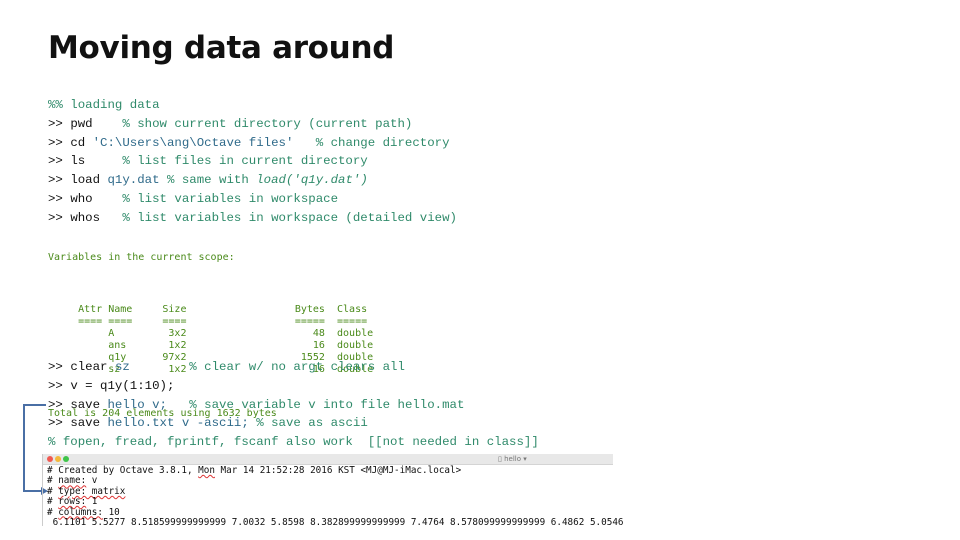 Image resolution: width=960 pixels, height=540 pixels. What do you see at coordinates (92, 502) in the screenshot?
I see `line-rest: 1` at bounding box center [92, 502].